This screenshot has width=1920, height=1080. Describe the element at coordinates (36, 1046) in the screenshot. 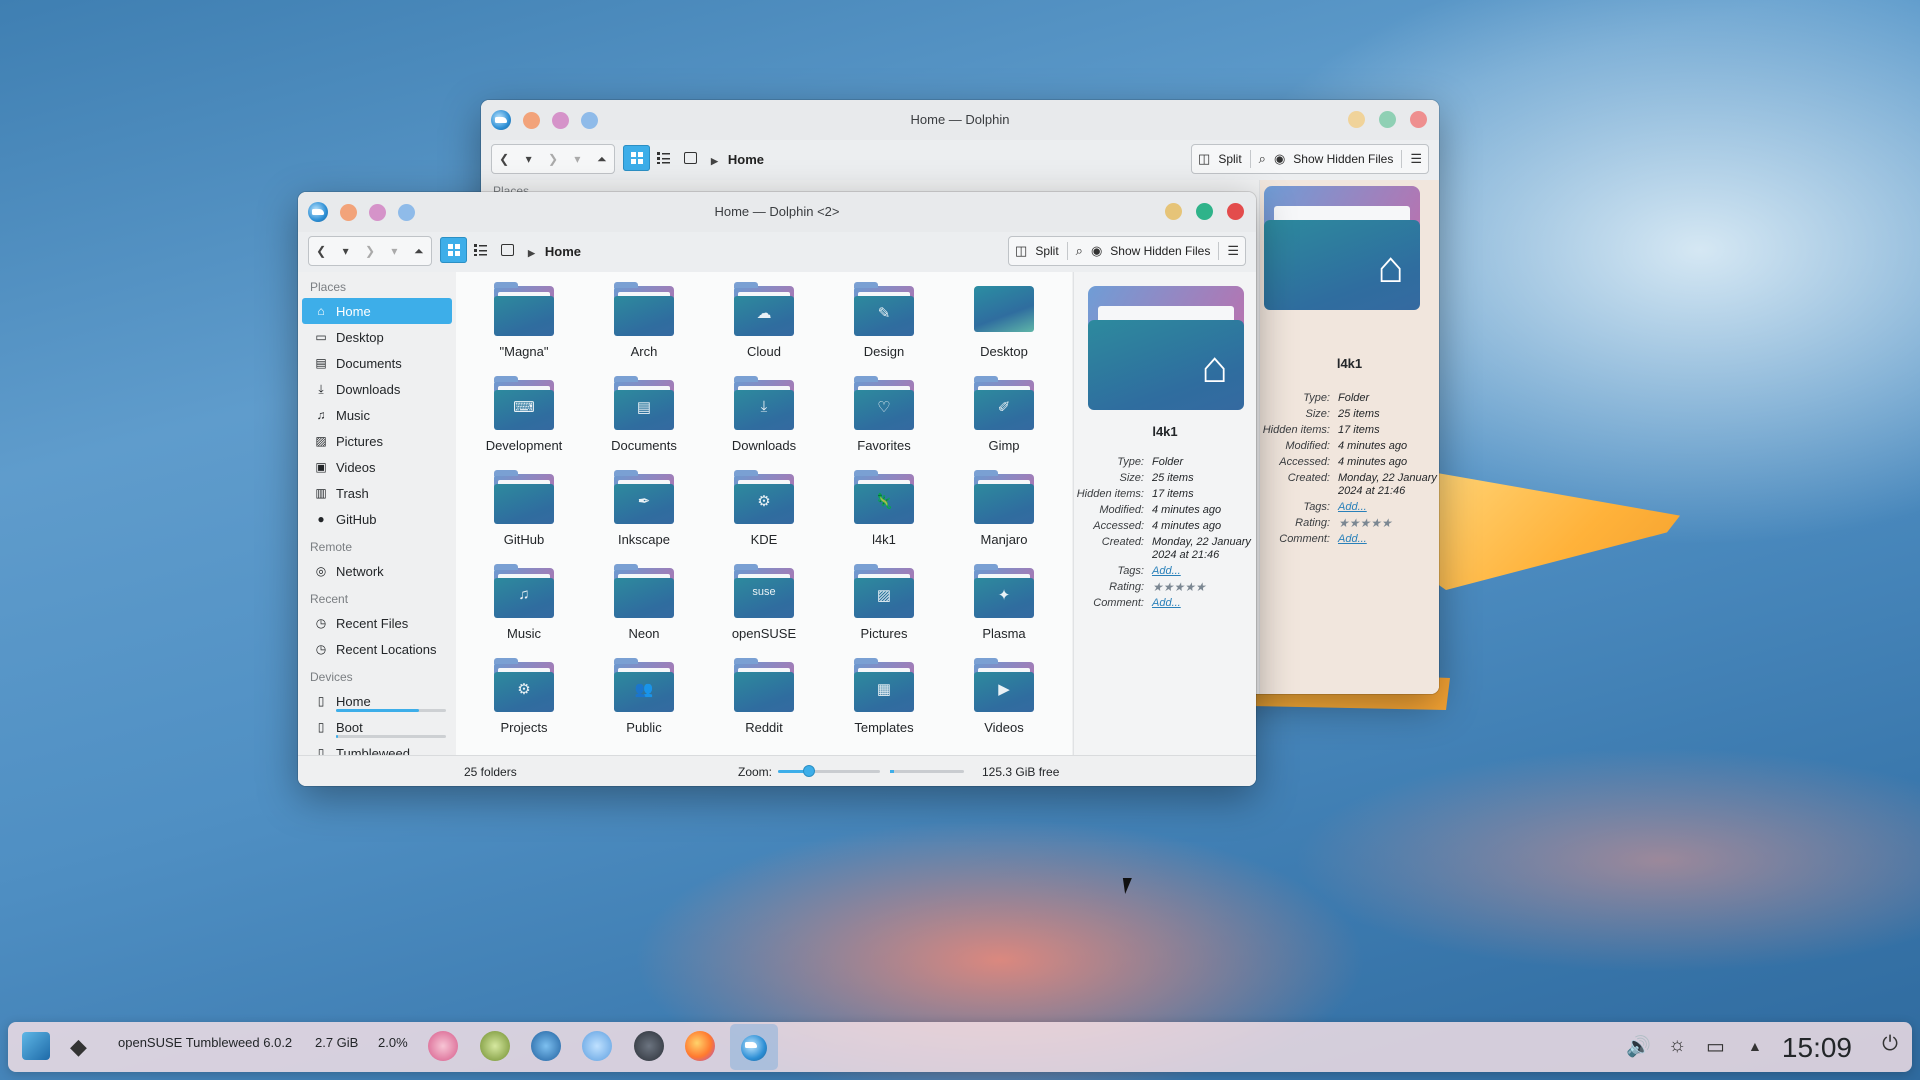

I see `application-launcher` at that location.